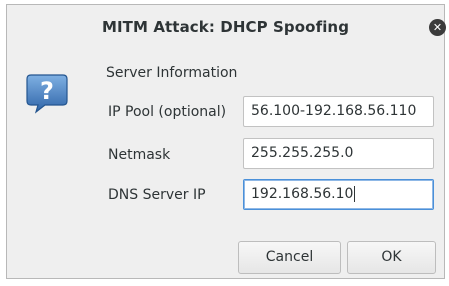 Image resolution: width=449 pixels, height=286 pixels. Describe the element at coordinates (437, 27) in the screenshot. I see `close-icon: ✕` at that location.